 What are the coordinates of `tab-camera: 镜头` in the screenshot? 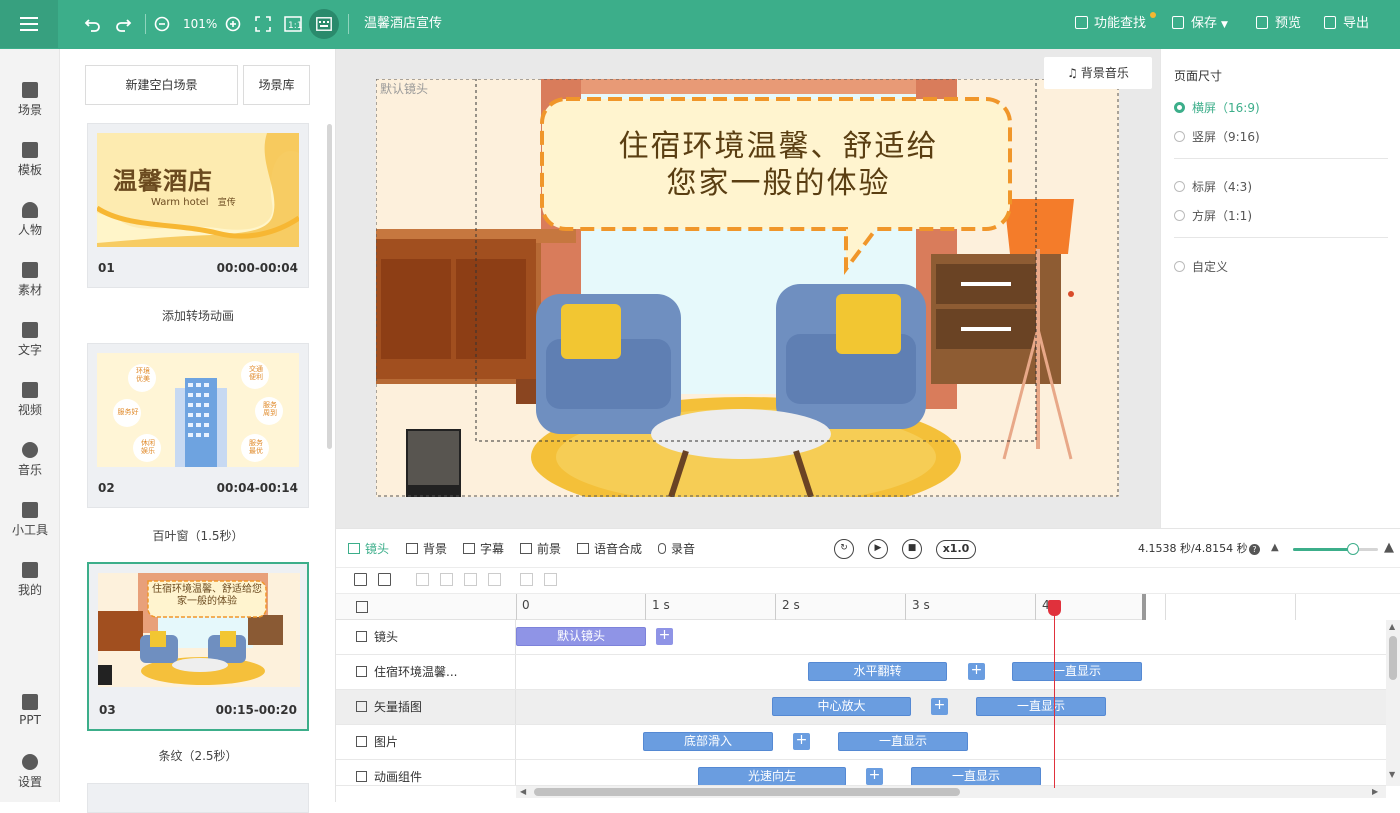 It's located at (368, 549).